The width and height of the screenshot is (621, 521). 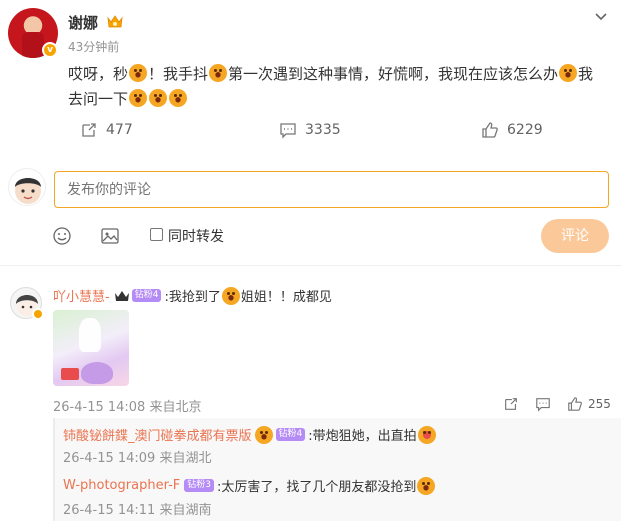 I want to click on comment-button: 3335, so click(x=310, y=130).